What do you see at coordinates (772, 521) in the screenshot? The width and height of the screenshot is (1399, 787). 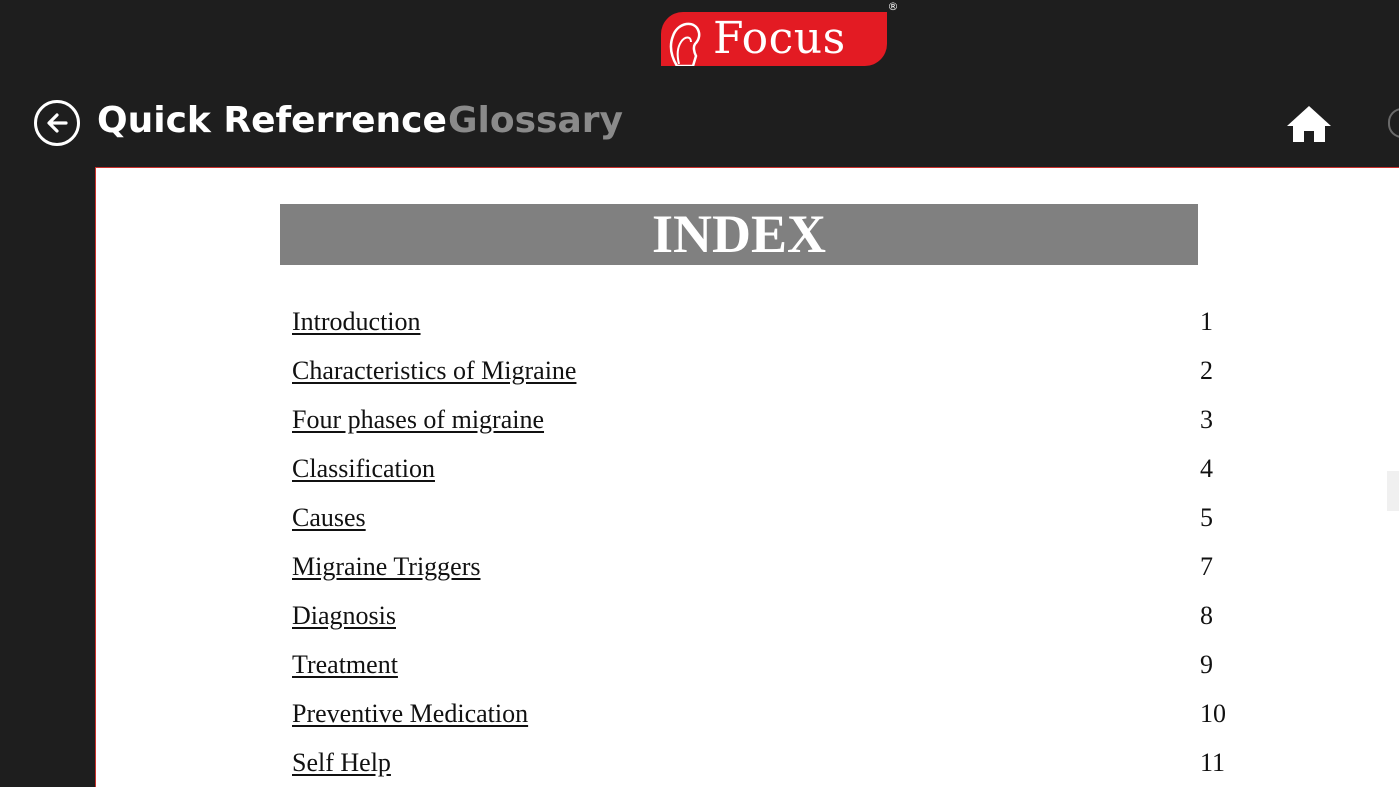 I see `index-item: Causes 5` at bounding box center [772, 521].